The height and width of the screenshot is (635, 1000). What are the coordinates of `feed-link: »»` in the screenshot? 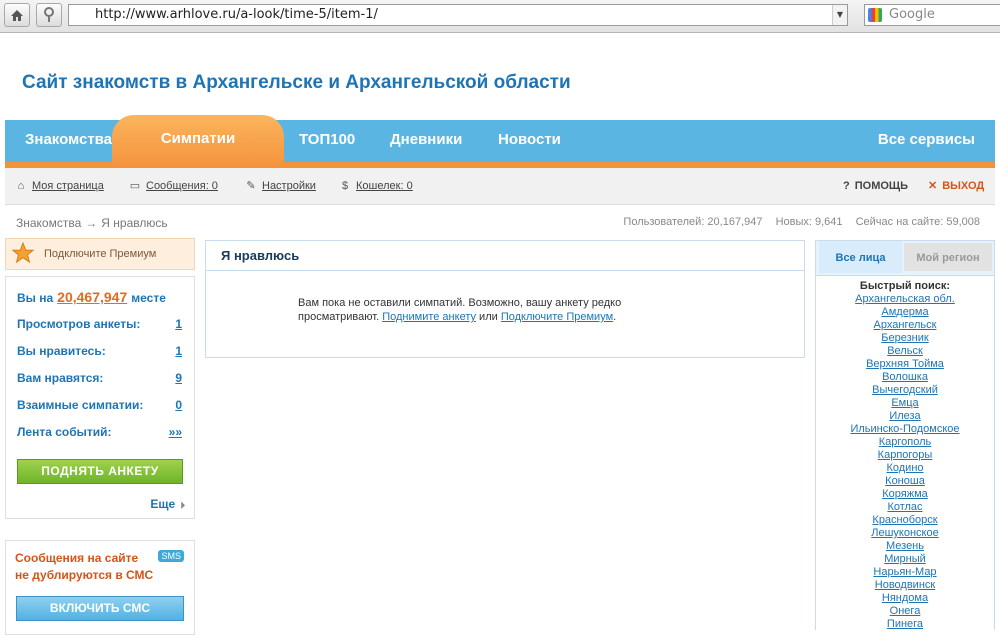 It's located at (175, 432).